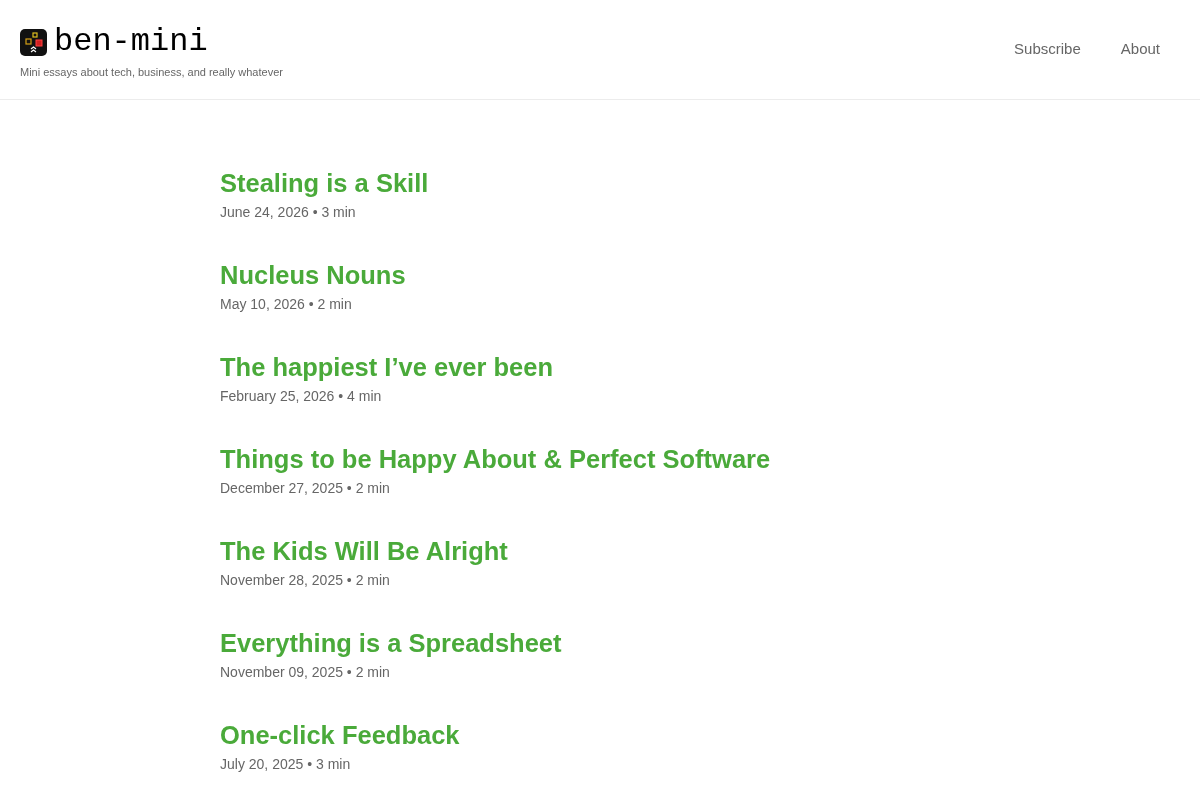  Describe the element at coordinates (387, 367) in the screenshot. I see `post-title-link: The happiest I’ve ever been` at that location.